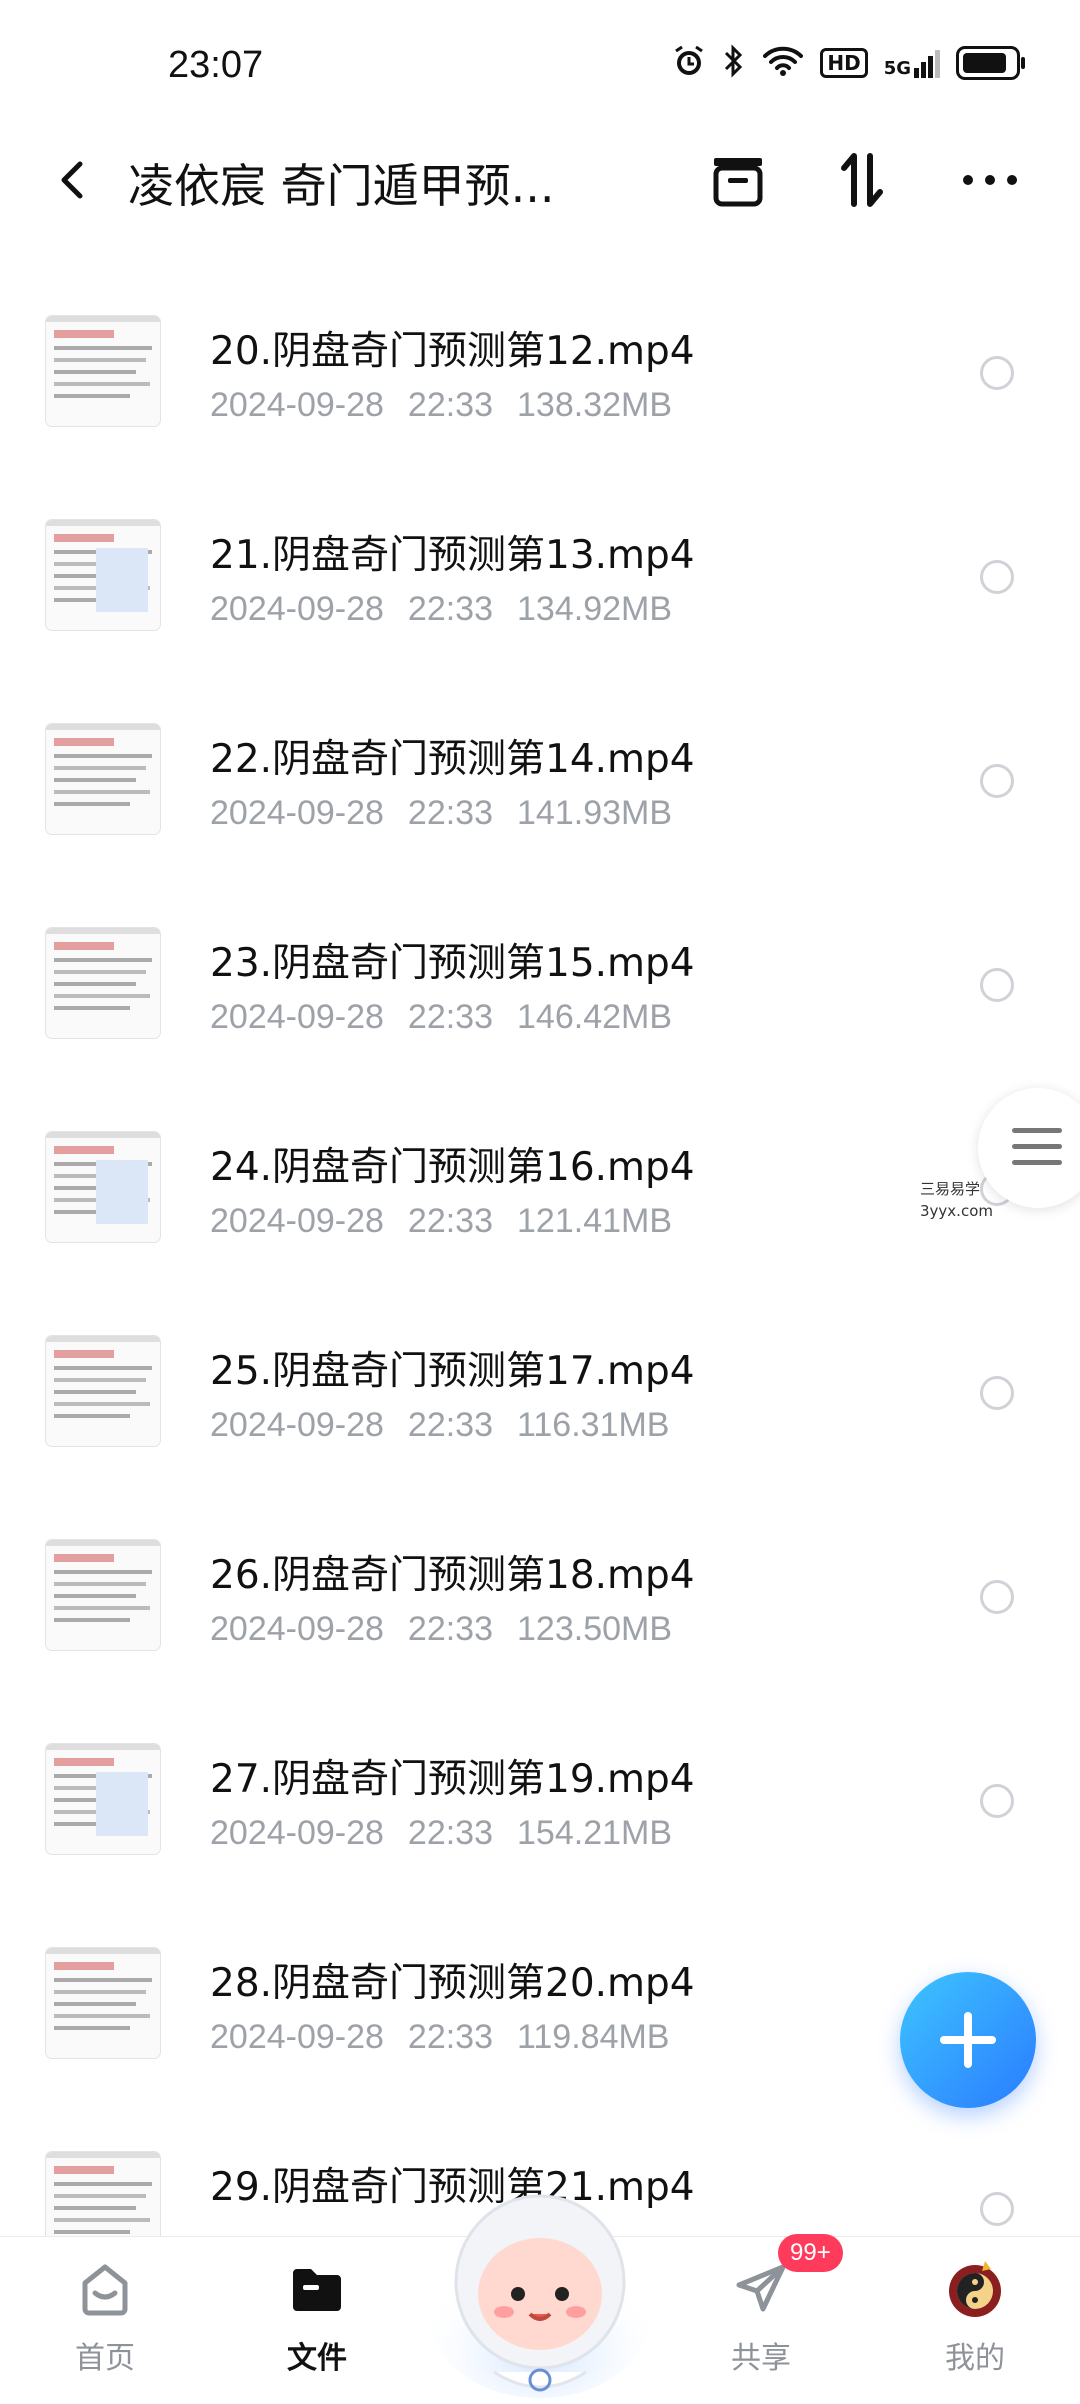 This screenshot has width=1080, height=2404. Describe the element at coordinates (975, 2319) in the screenshot. I see `tab-mine: 我的` at that location.